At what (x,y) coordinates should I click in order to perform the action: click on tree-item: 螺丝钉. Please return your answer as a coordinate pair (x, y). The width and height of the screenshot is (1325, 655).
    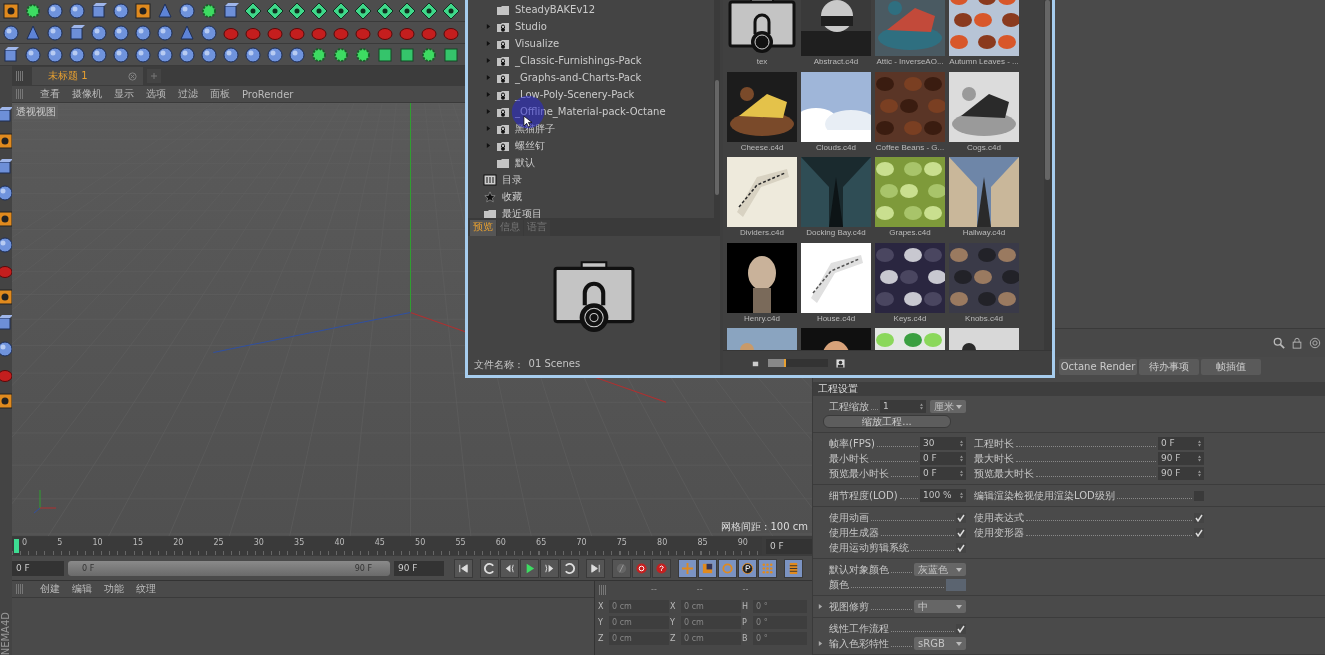
    Looking at the image, I should click on (591, 145).